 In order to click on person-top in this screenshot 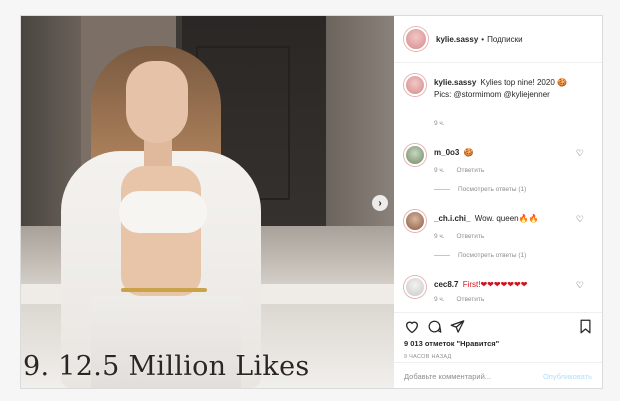, I will do `click(163, 212)`.